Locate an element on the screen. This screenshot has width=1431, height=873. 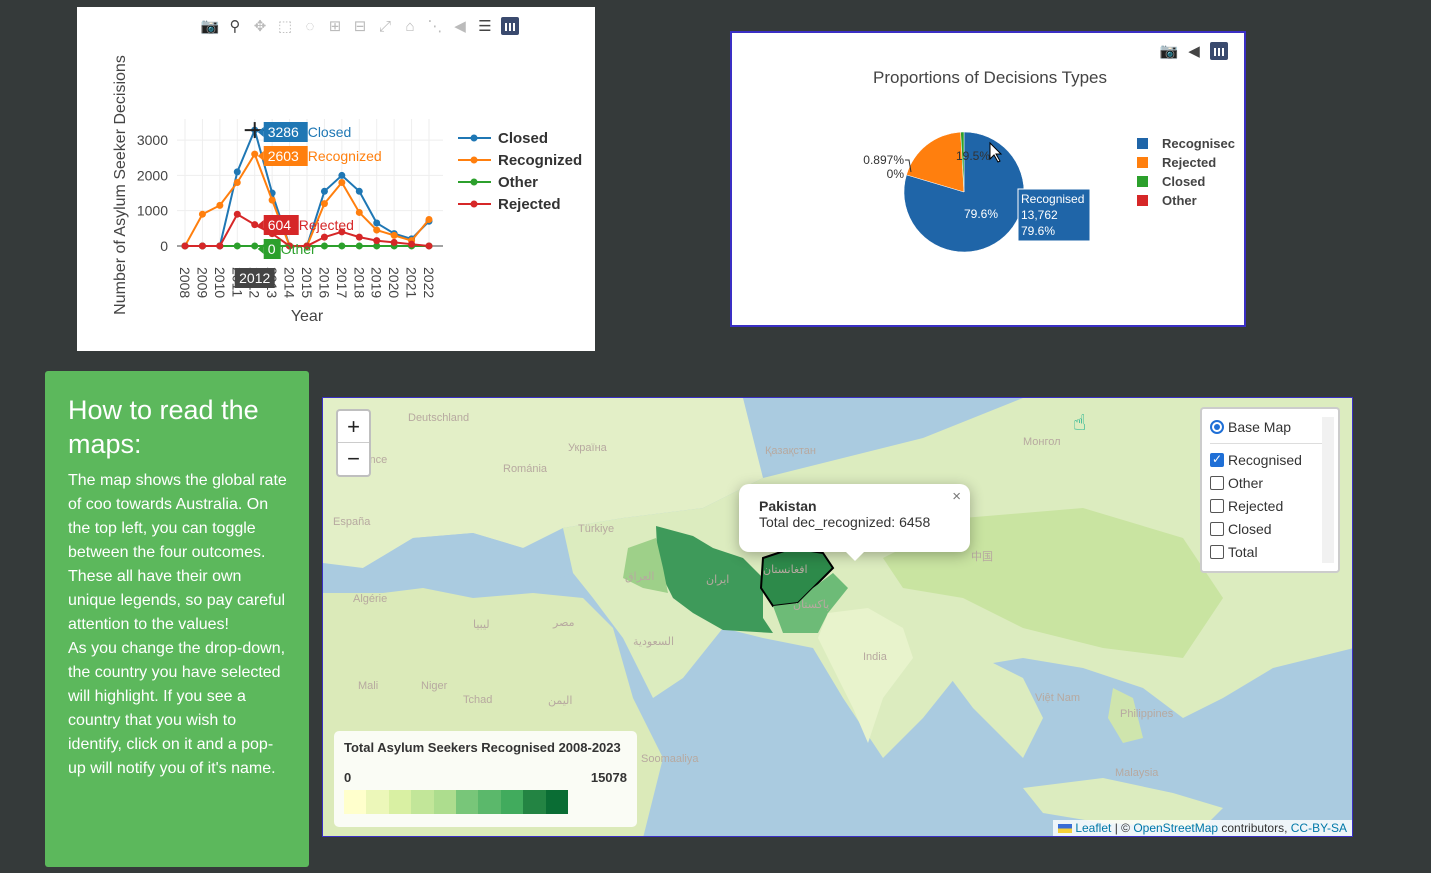
legend-label-rejected: Rejected is located at coordinates (529, 204).